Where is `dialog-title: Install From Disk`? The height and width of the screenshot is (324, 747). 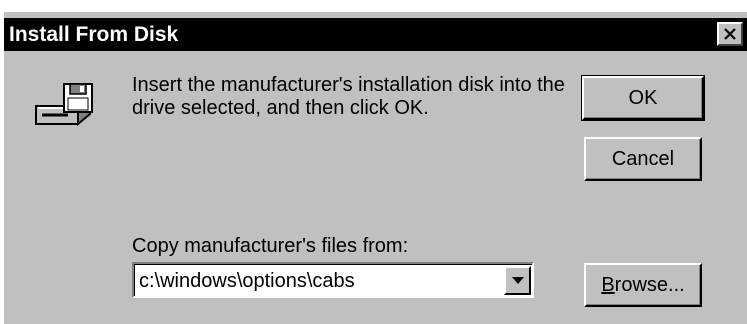 dialog-title: Install From Disk is located at coordinates (94, 34).